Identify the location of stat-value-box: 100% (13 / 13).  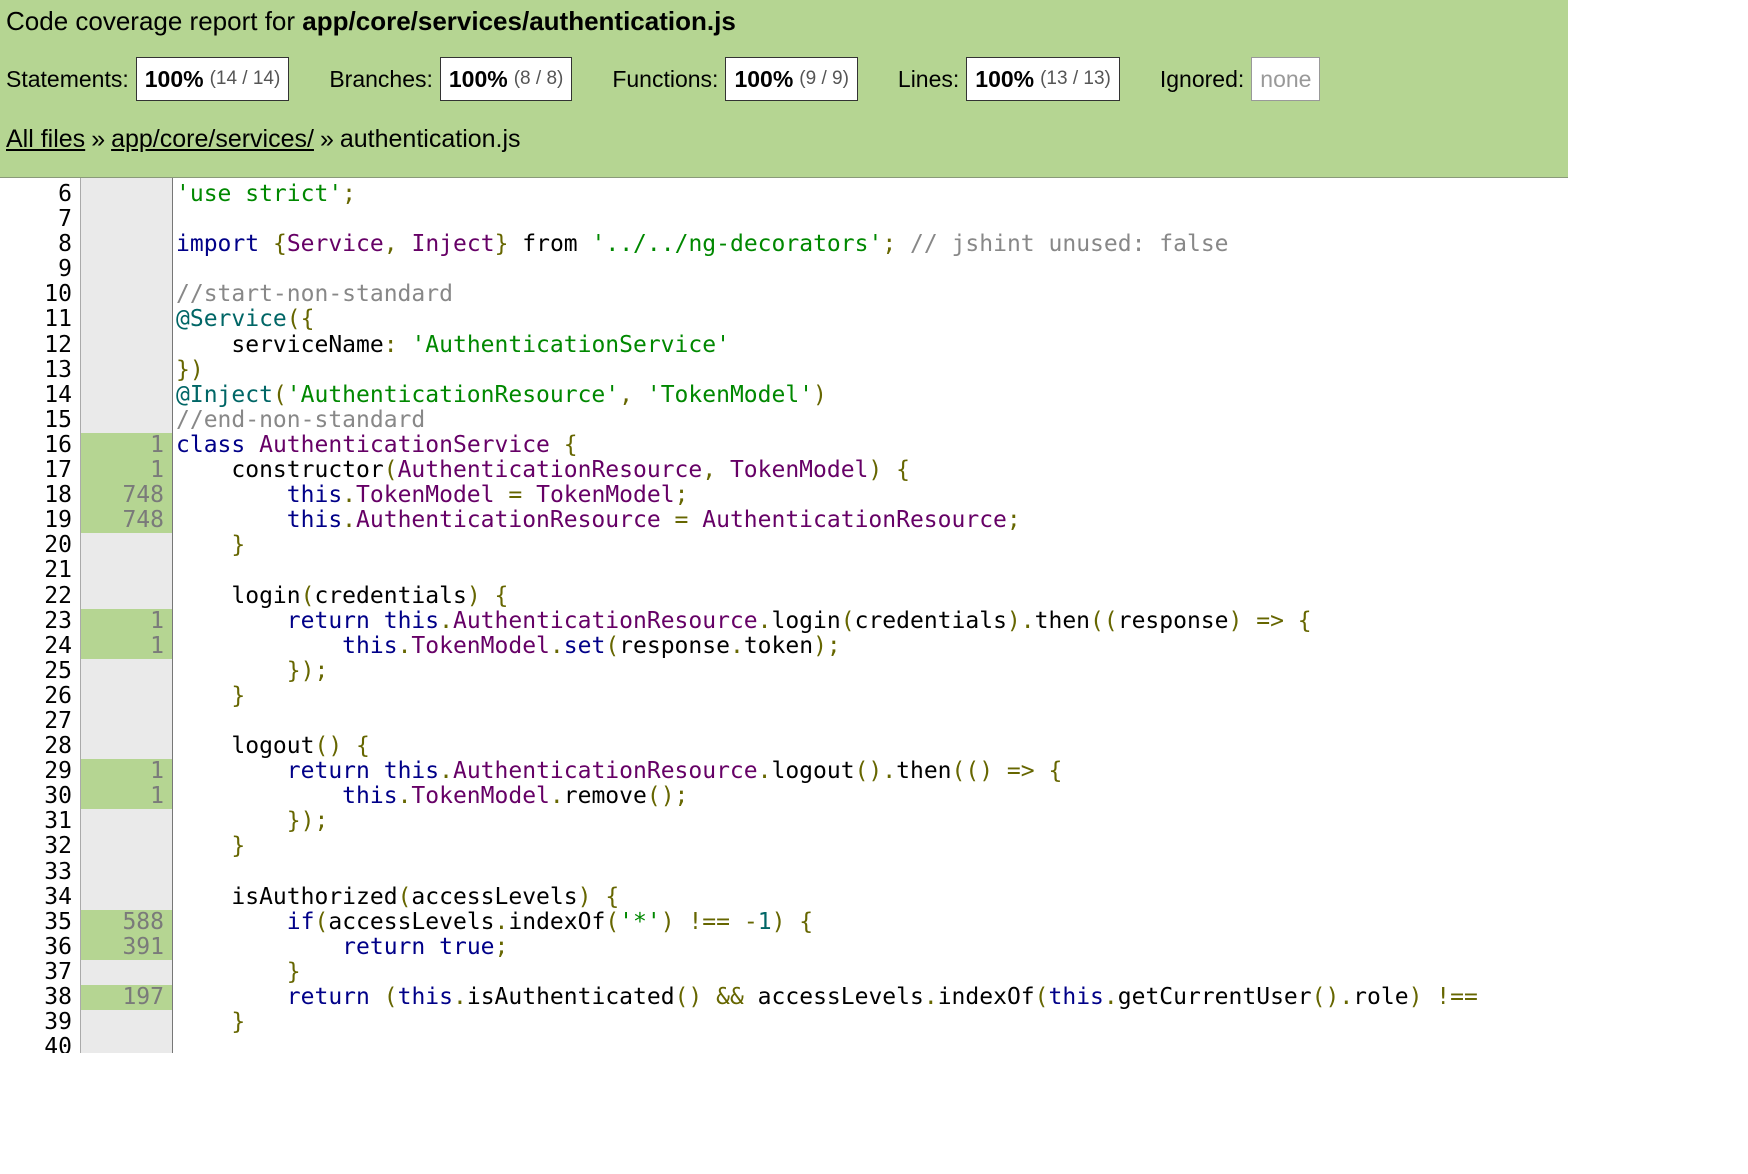
(1043, 79).